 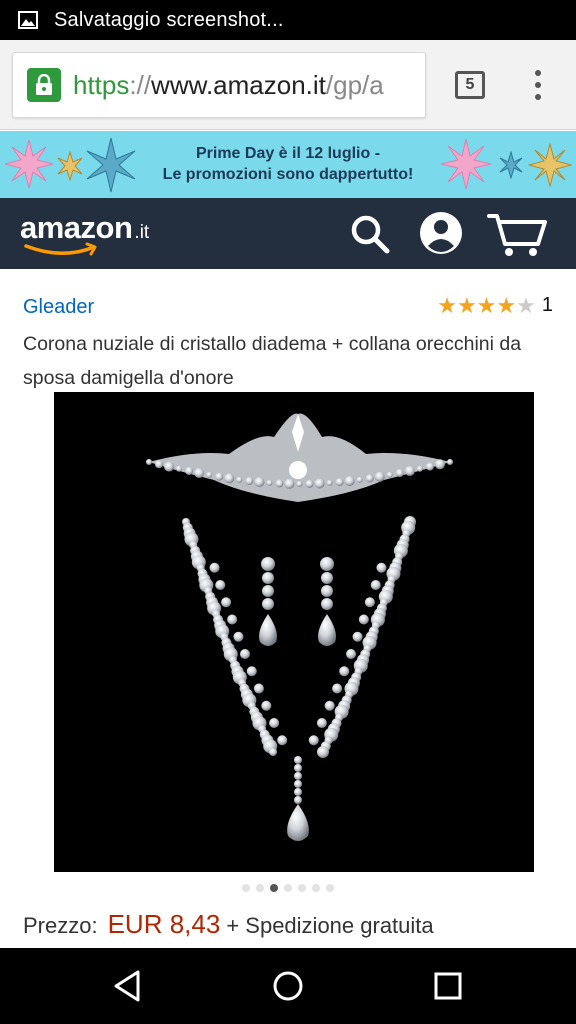 I want to click on rating: ★ ★ ★ ★ ★ 1, so click(x=495, y=305).